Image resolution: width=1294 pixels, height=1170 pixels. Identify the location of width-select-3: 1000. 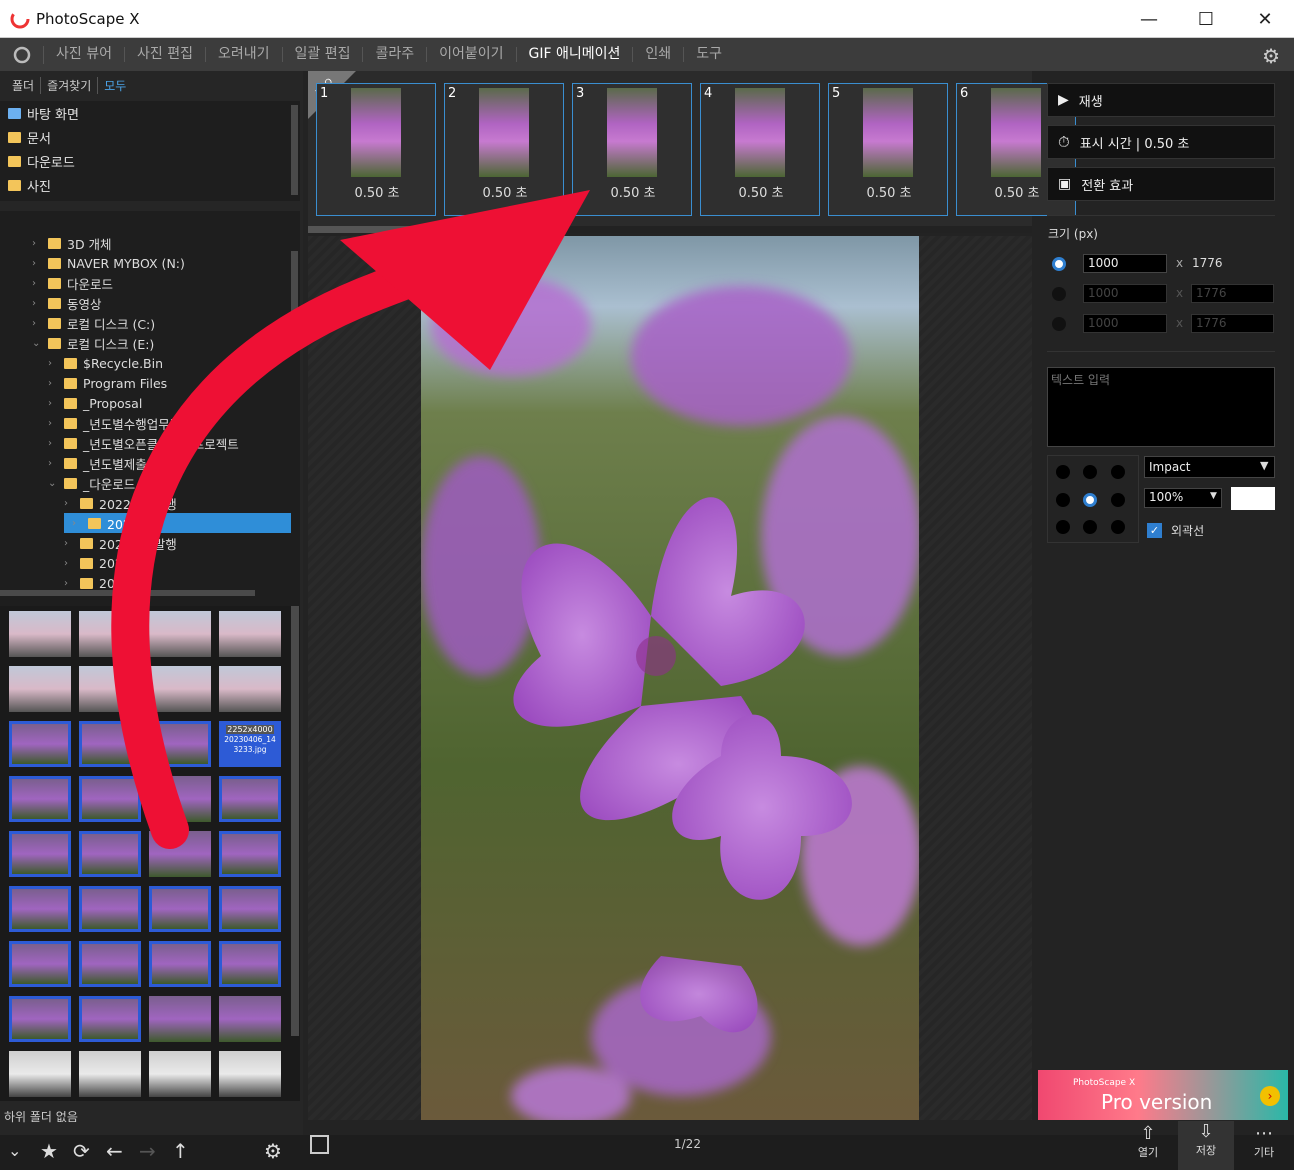
(1125, 323).